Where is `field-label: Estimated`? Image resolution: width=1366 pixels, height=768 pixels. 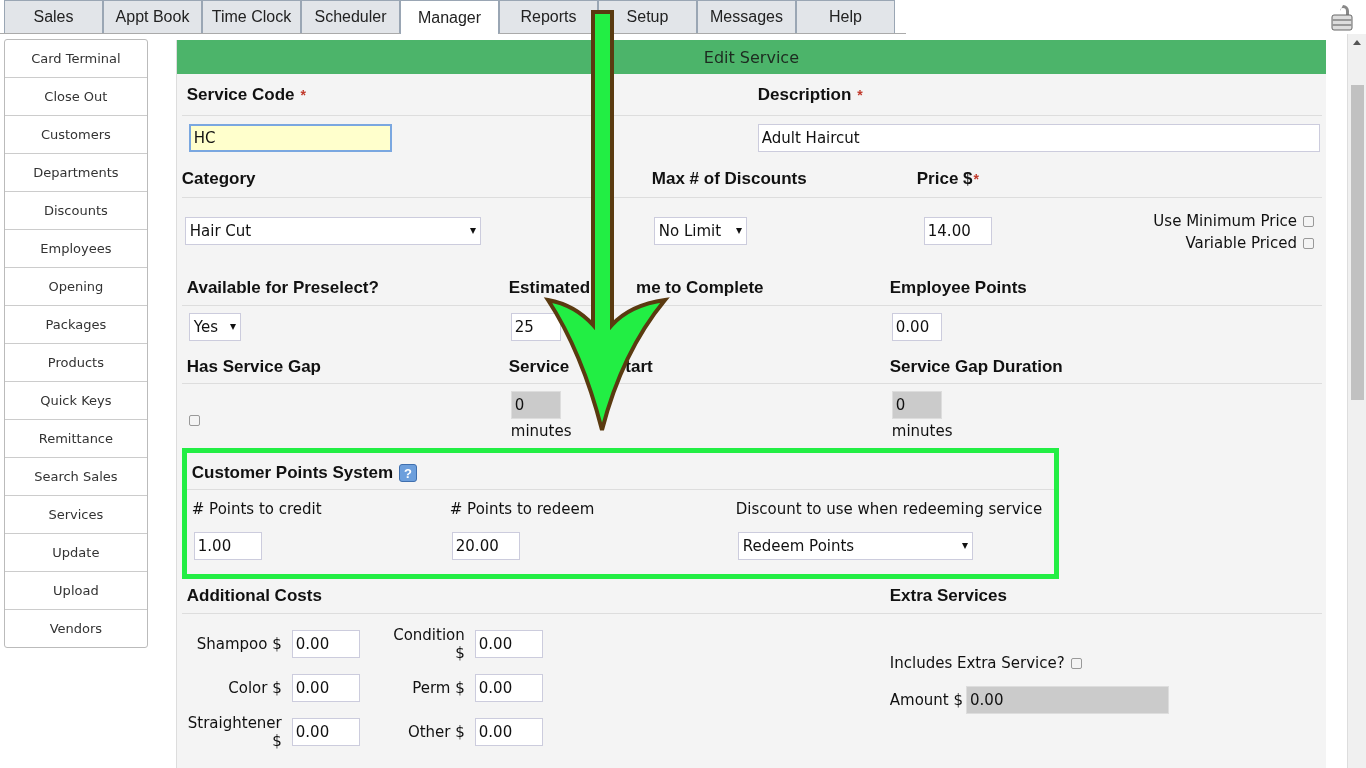 field-label: Estimated is located at coordinates (549, 288).